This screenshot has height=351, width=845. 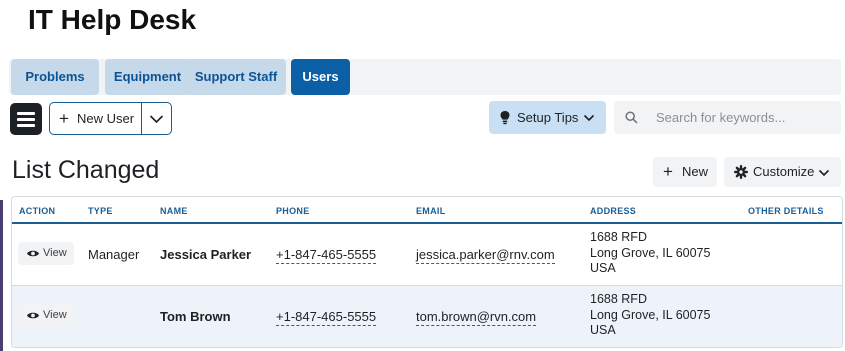 I want to click on window-edge, so click(x=1, y=175).